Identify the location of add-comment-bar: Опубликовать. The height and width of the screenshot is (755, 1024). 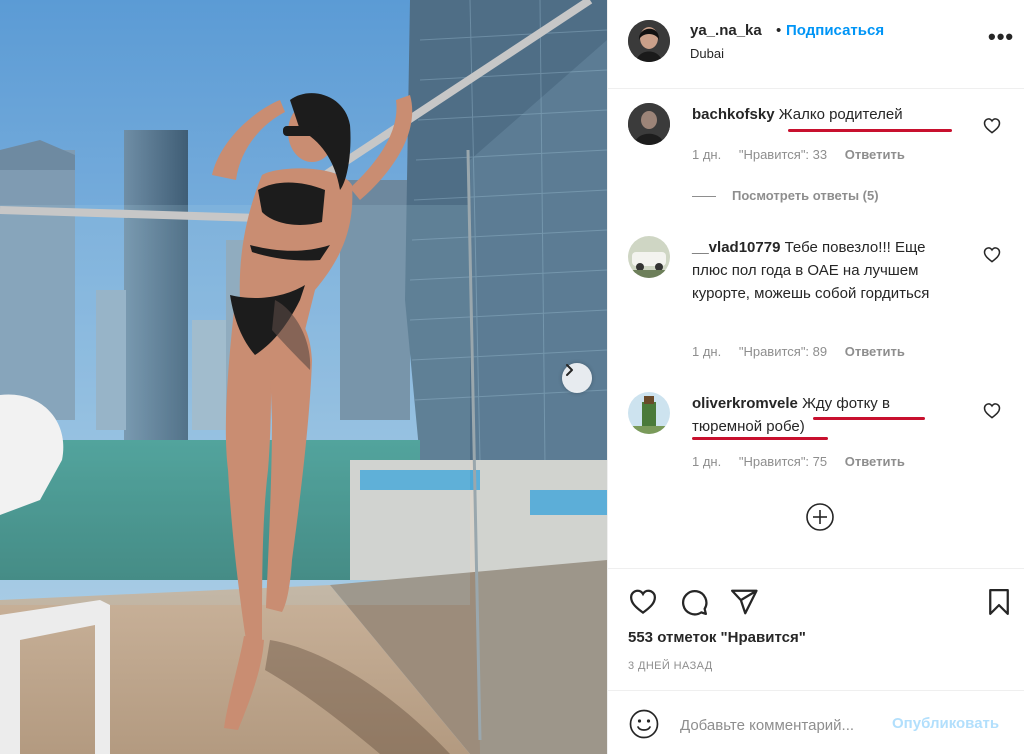
(816, 722).